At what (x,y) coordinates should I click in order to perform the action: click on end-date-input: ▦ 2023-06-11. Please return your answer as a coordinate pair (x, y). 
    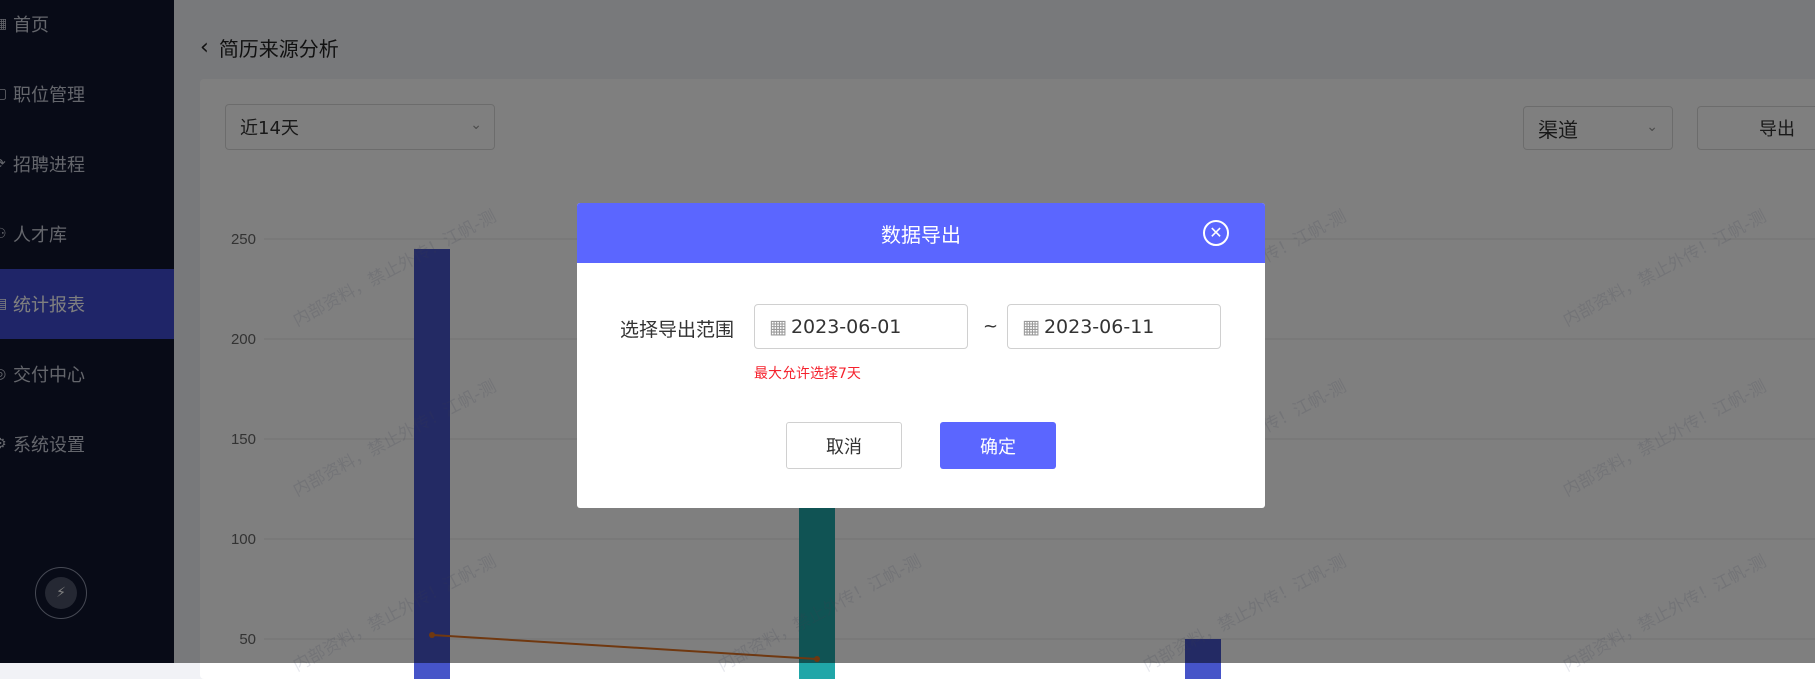
    Looking at the image, I should click on (1114, 326).